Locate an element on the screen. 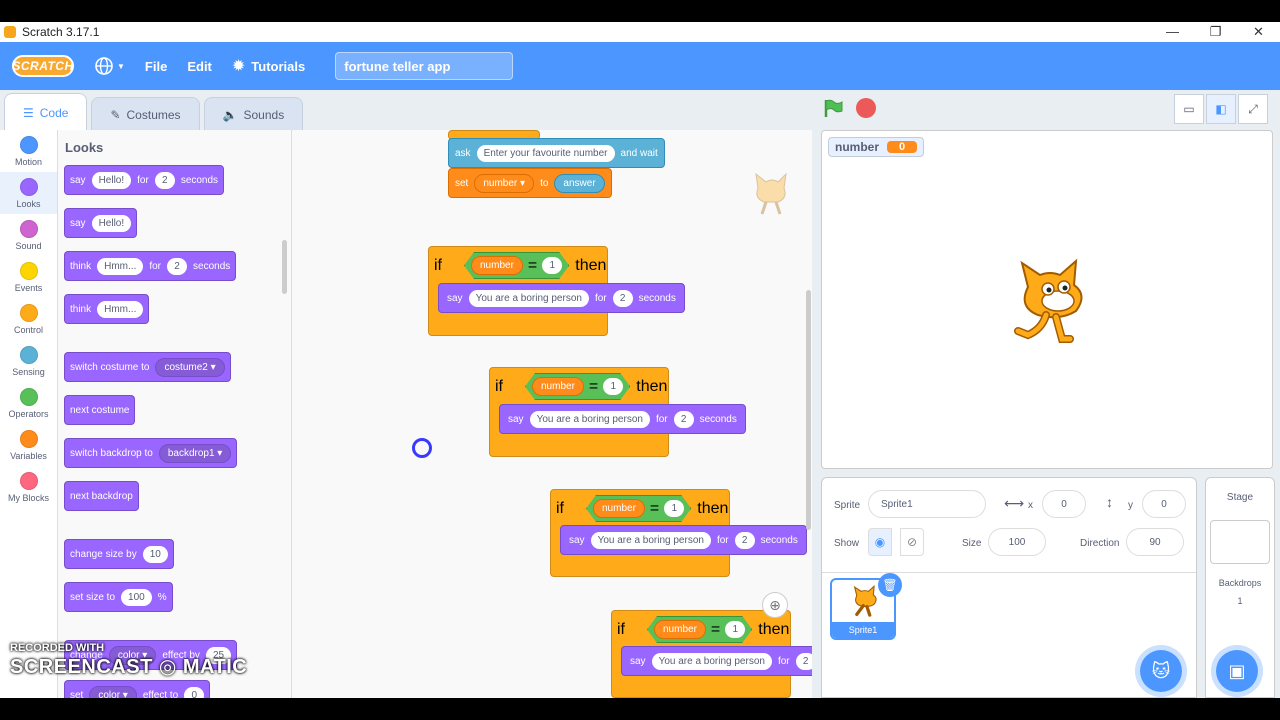 The width and height of the screenshot is (1280, 720). say-block: say Hello! is located at coordinates (101, 223).